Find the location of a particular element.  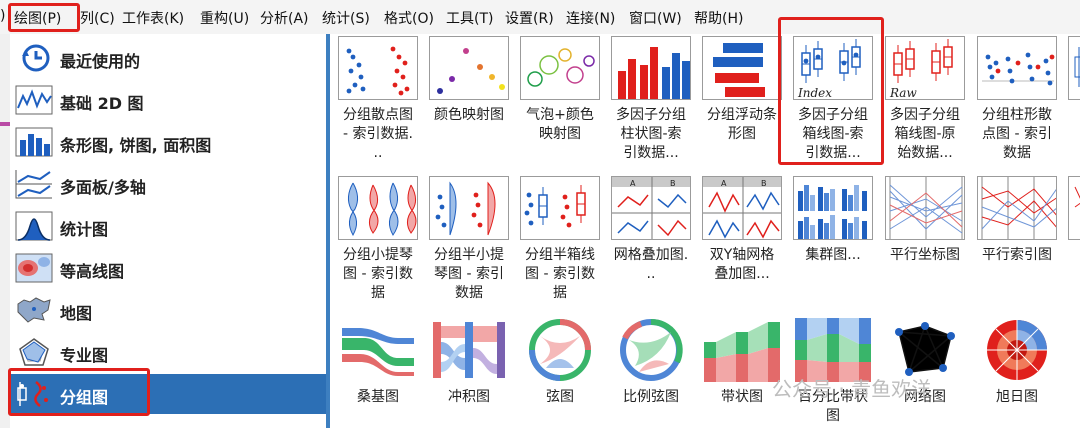

contour-icon is located at coordinates (34, 268).